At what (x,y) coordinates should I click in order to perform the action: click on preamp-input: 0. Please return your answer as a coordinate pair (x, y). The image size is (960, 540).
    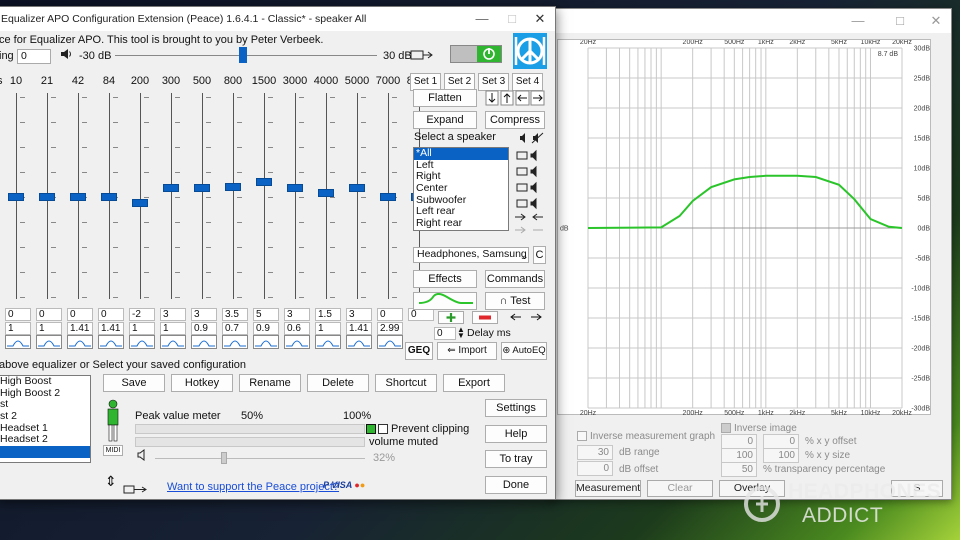
    Looking at the image, I should click on (34, 56).